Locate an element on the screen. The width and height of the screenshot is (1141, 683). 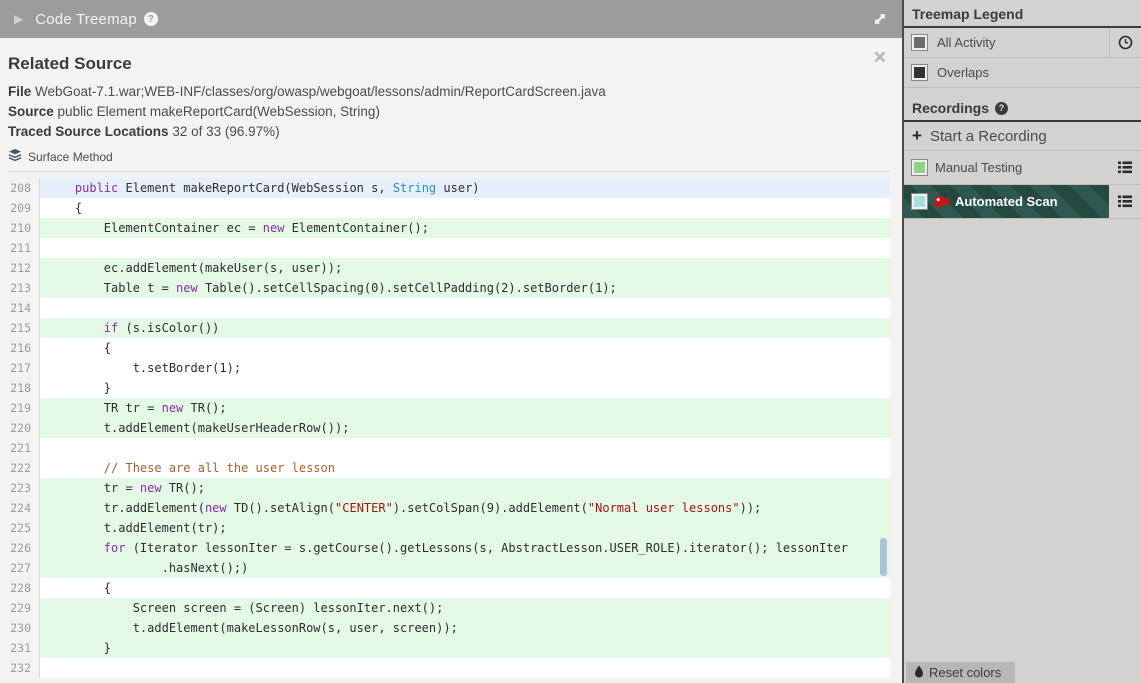
layers-icon is located at coordinates (15, 156).